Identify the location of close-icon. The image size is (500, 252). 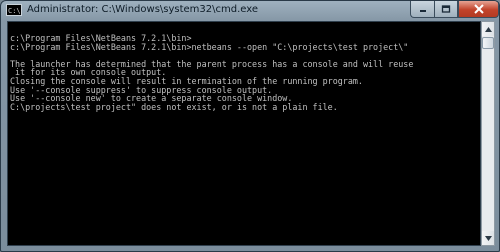
(478, 9).